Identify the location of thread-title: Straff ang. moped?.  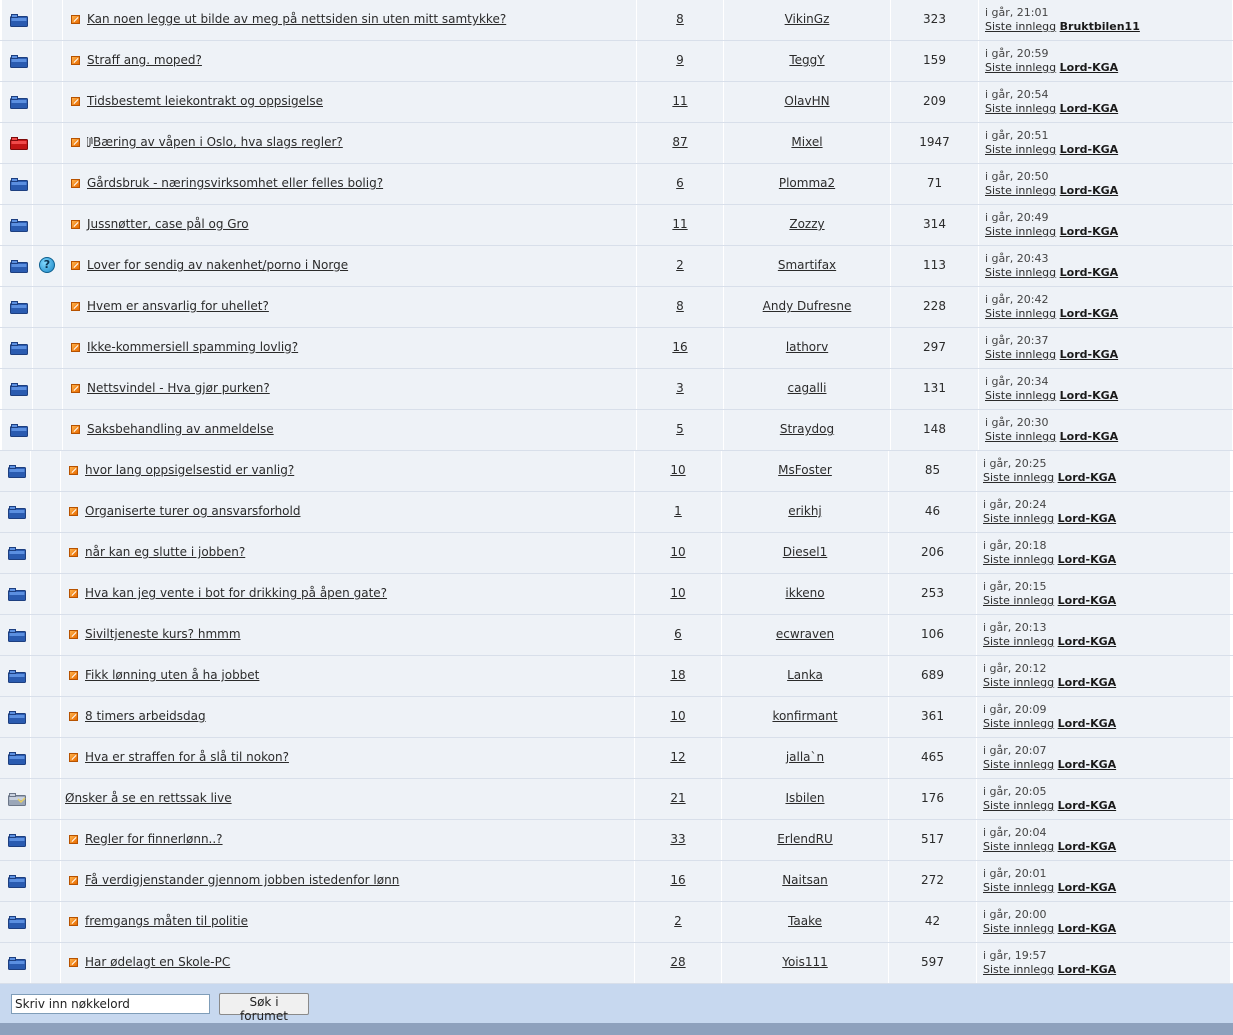
(144, 60).